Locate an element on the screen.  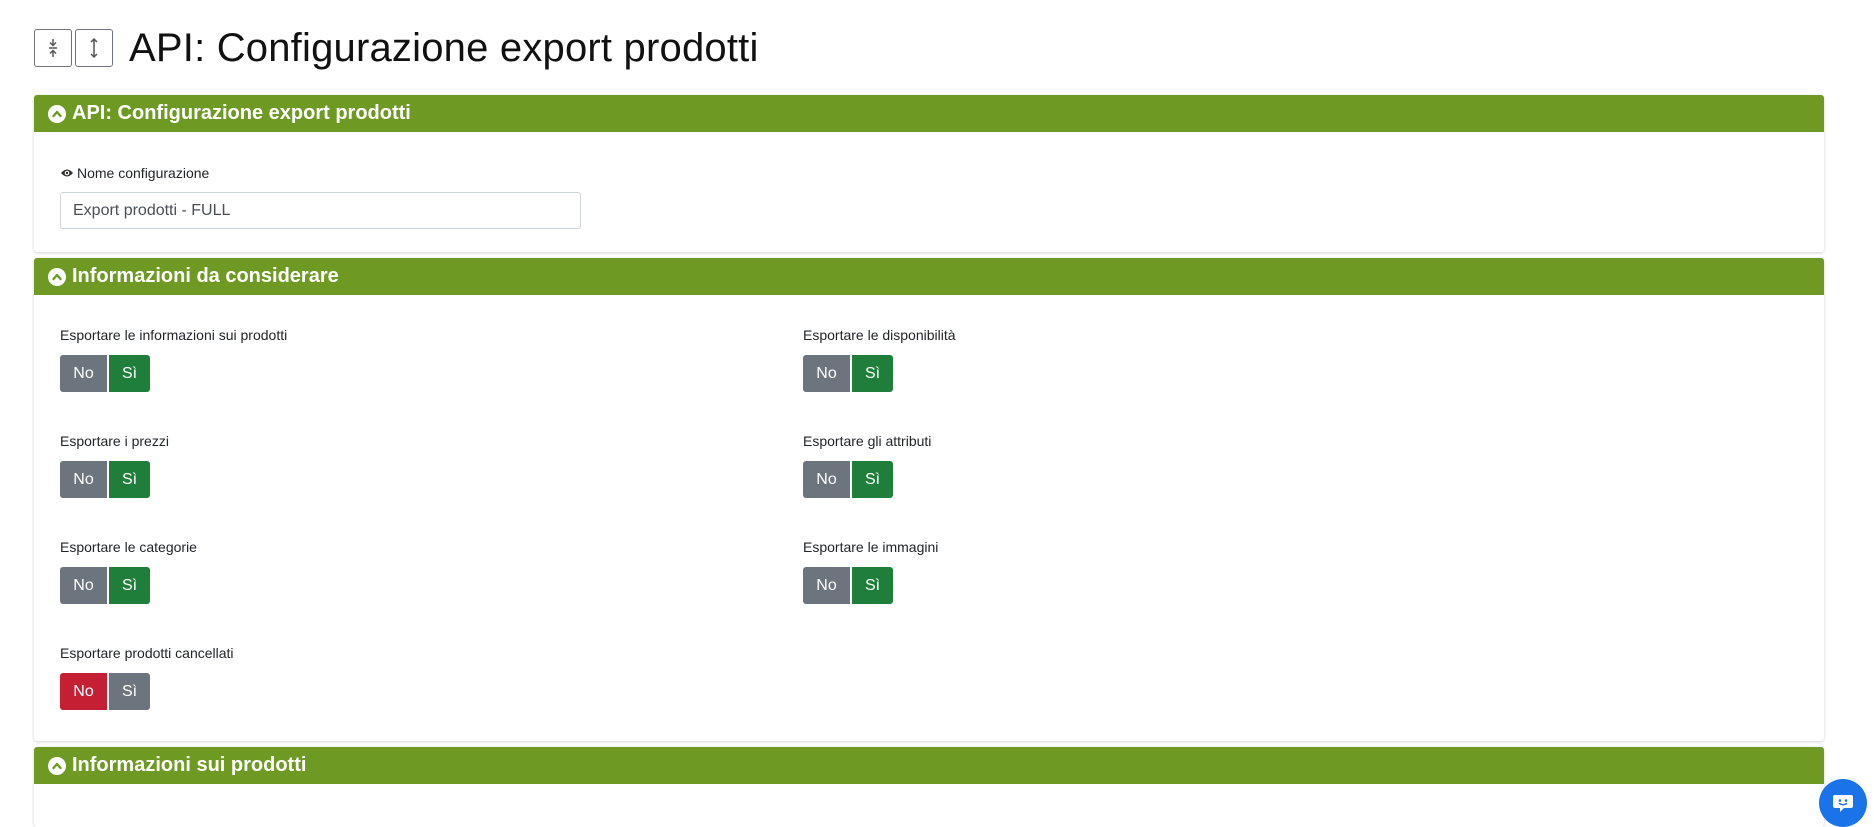
chat-support-button is located at coordinates (1843, 803).